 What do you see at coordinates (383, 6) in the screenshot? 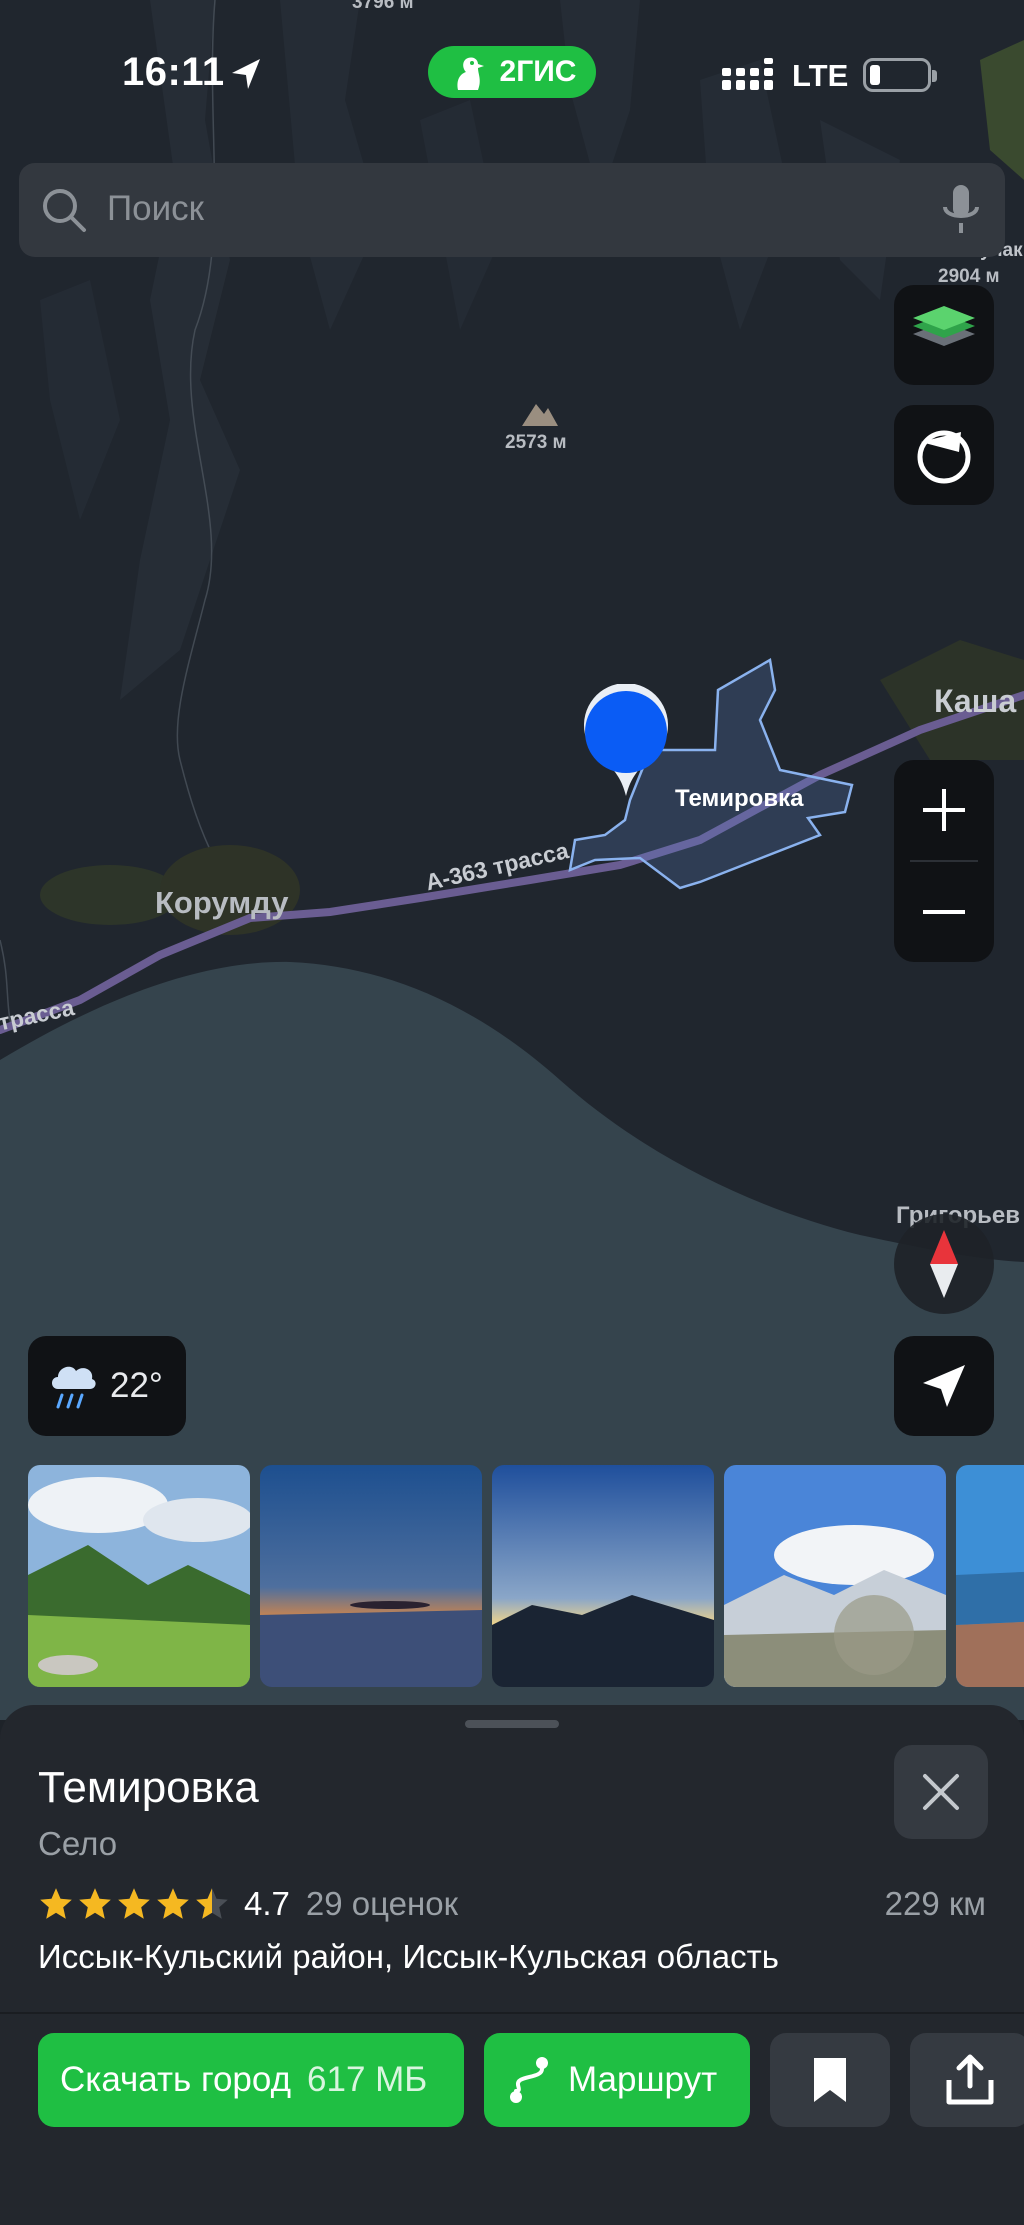
I see `peak-label: 3796 м` at bounding box center [383, 6].